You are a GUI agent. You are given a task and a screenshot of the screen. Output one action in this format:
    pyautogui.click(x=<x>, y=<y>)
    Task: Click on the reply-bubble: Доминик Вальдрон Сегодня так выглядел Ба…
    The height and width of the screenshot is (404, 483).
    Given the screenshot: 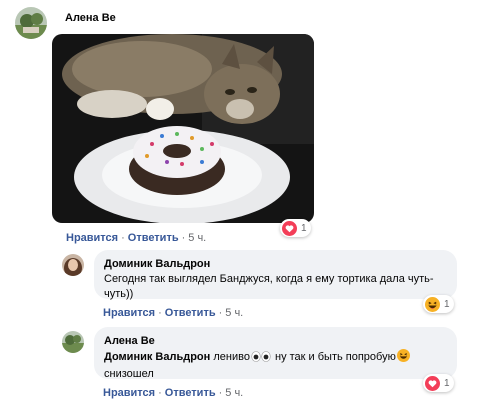 What is the action you would take?
    pyautogui.click(x=275, y=275)
    